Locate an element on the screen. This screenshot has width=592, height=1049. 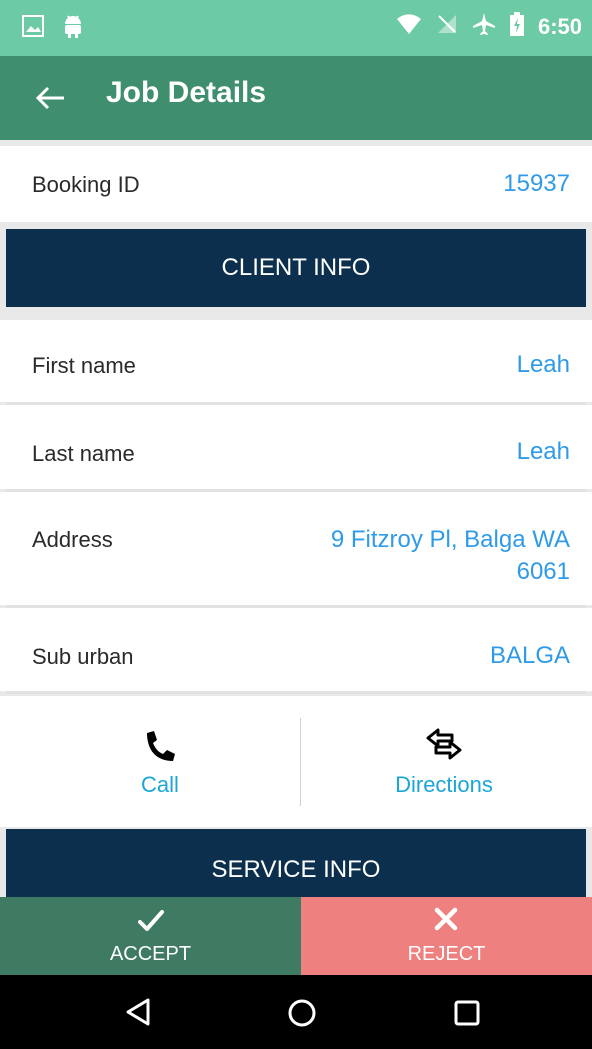
system-navigation-bar is located at coordinates (296, 1012).